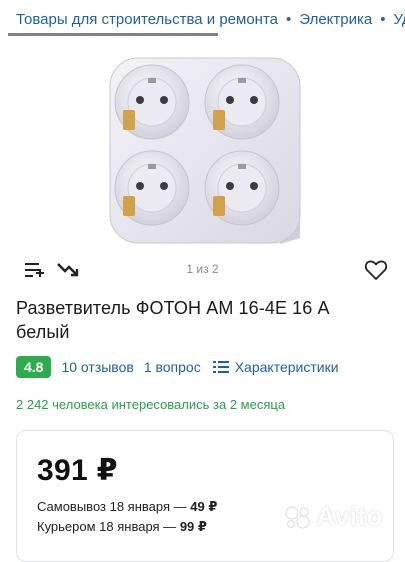  Describe the element at coordinates (349, 516) in the screenshot. I see `watermark-text: Avito` at that location.